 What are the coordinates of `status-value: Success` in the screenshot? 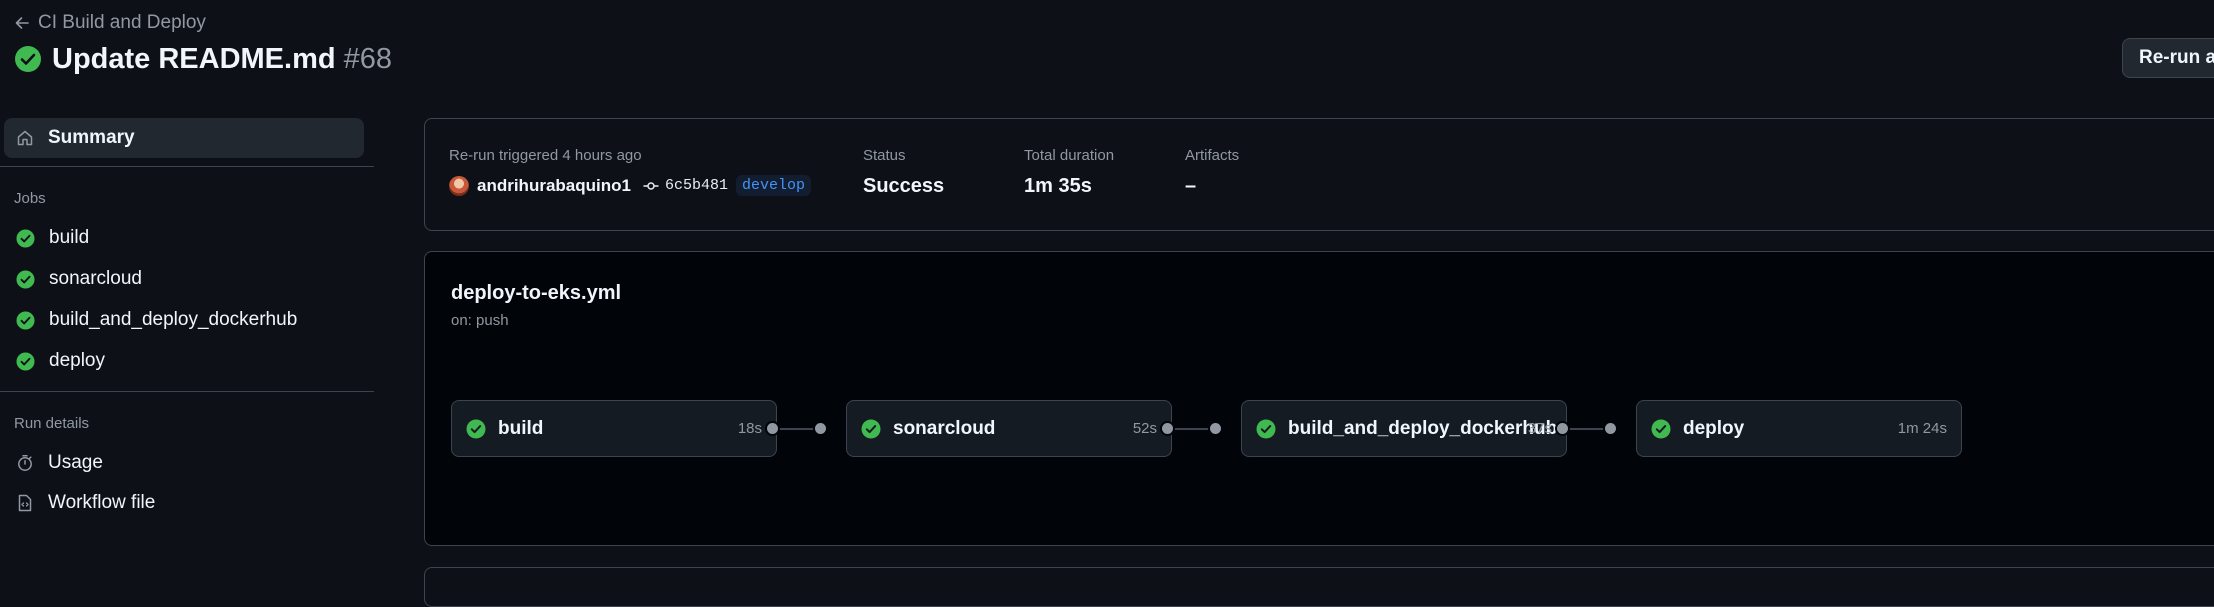 It's located at (904, 186).